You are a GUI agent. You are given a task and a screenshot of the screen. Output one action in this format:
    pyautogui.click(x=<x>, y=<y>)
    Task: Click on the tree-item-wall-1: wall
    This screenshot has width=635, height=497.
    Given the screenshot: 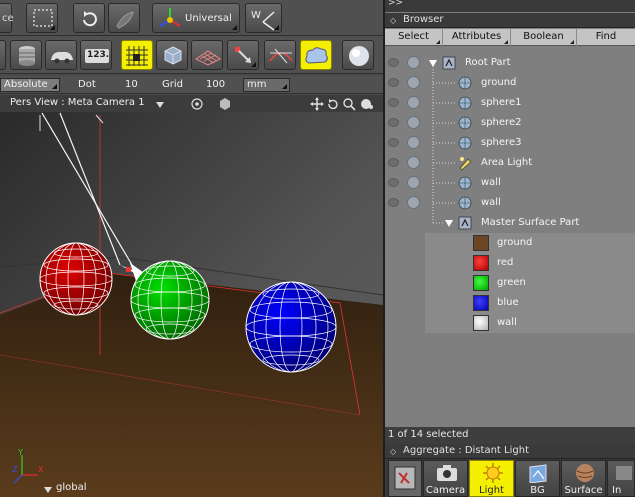 What is the action you would take?
    pyautogui.click(x=510, y=183)
    